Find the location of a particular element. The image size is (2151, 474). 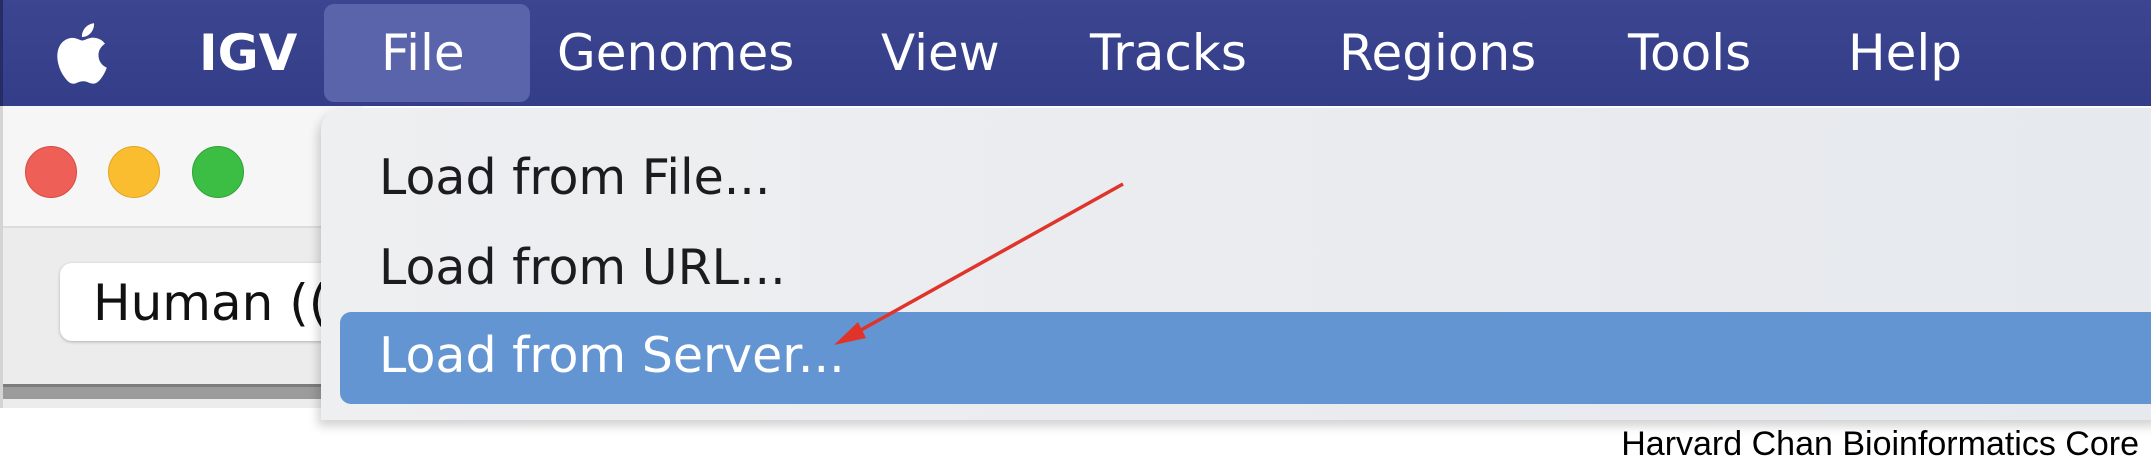

menu-app-name: IGV is located at coordinates (248, 53).